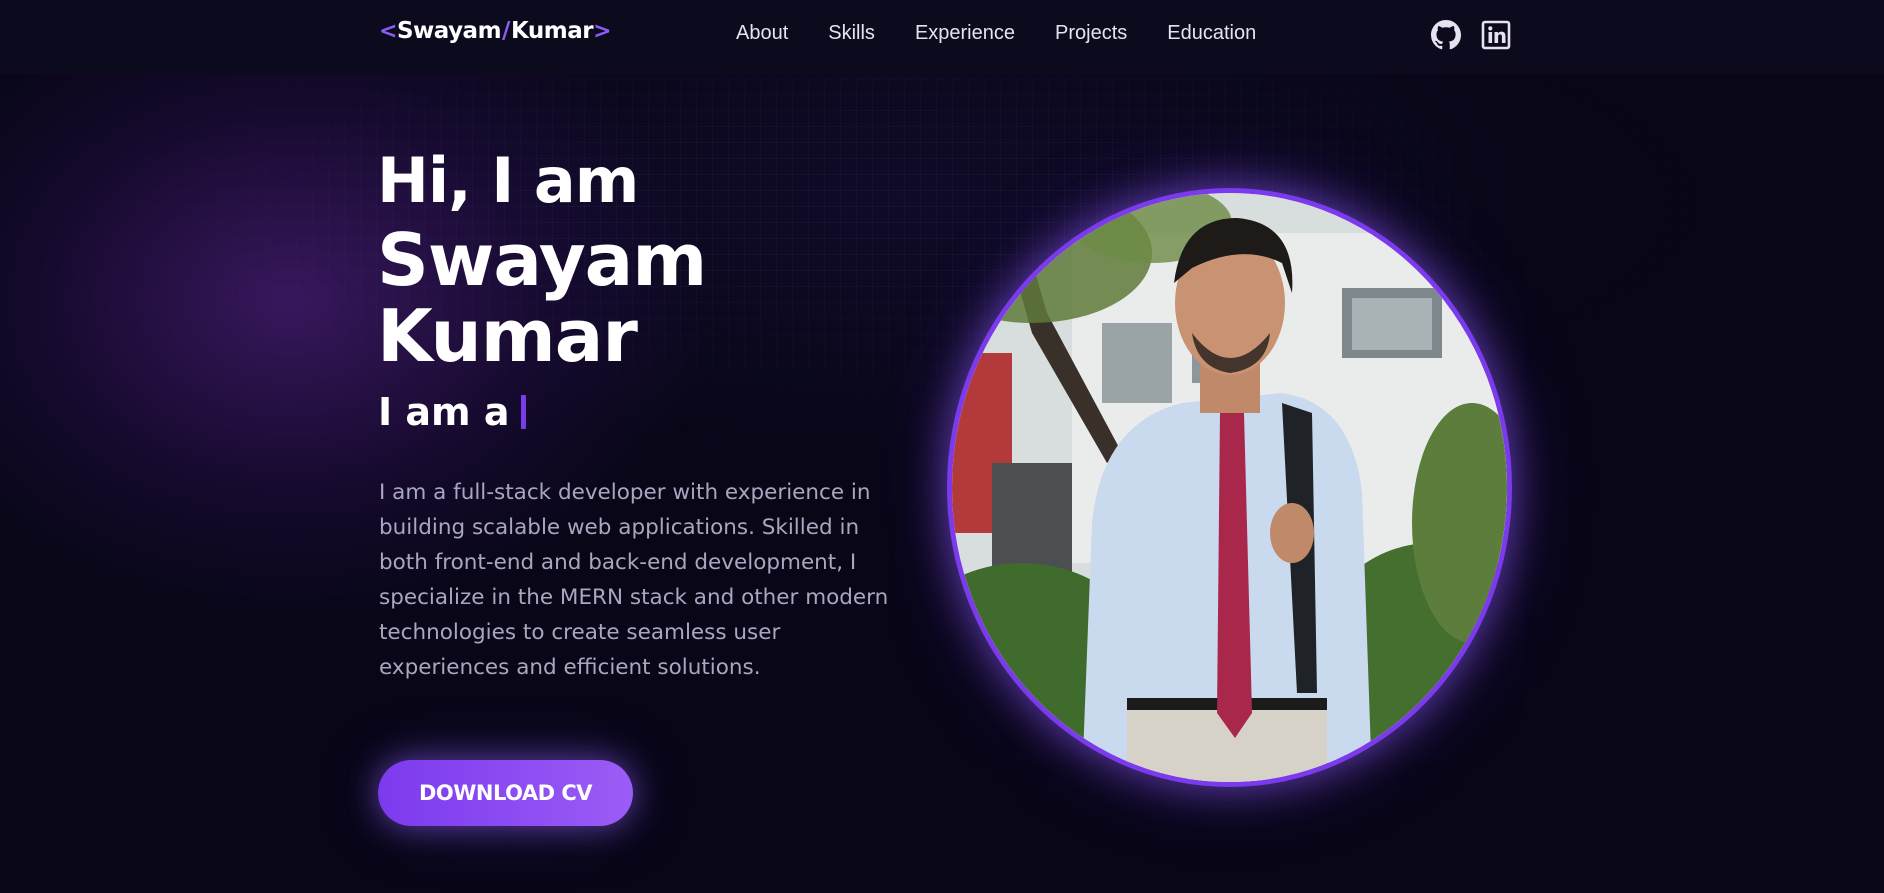  I want to click on github-icon, so click(1446, 35).